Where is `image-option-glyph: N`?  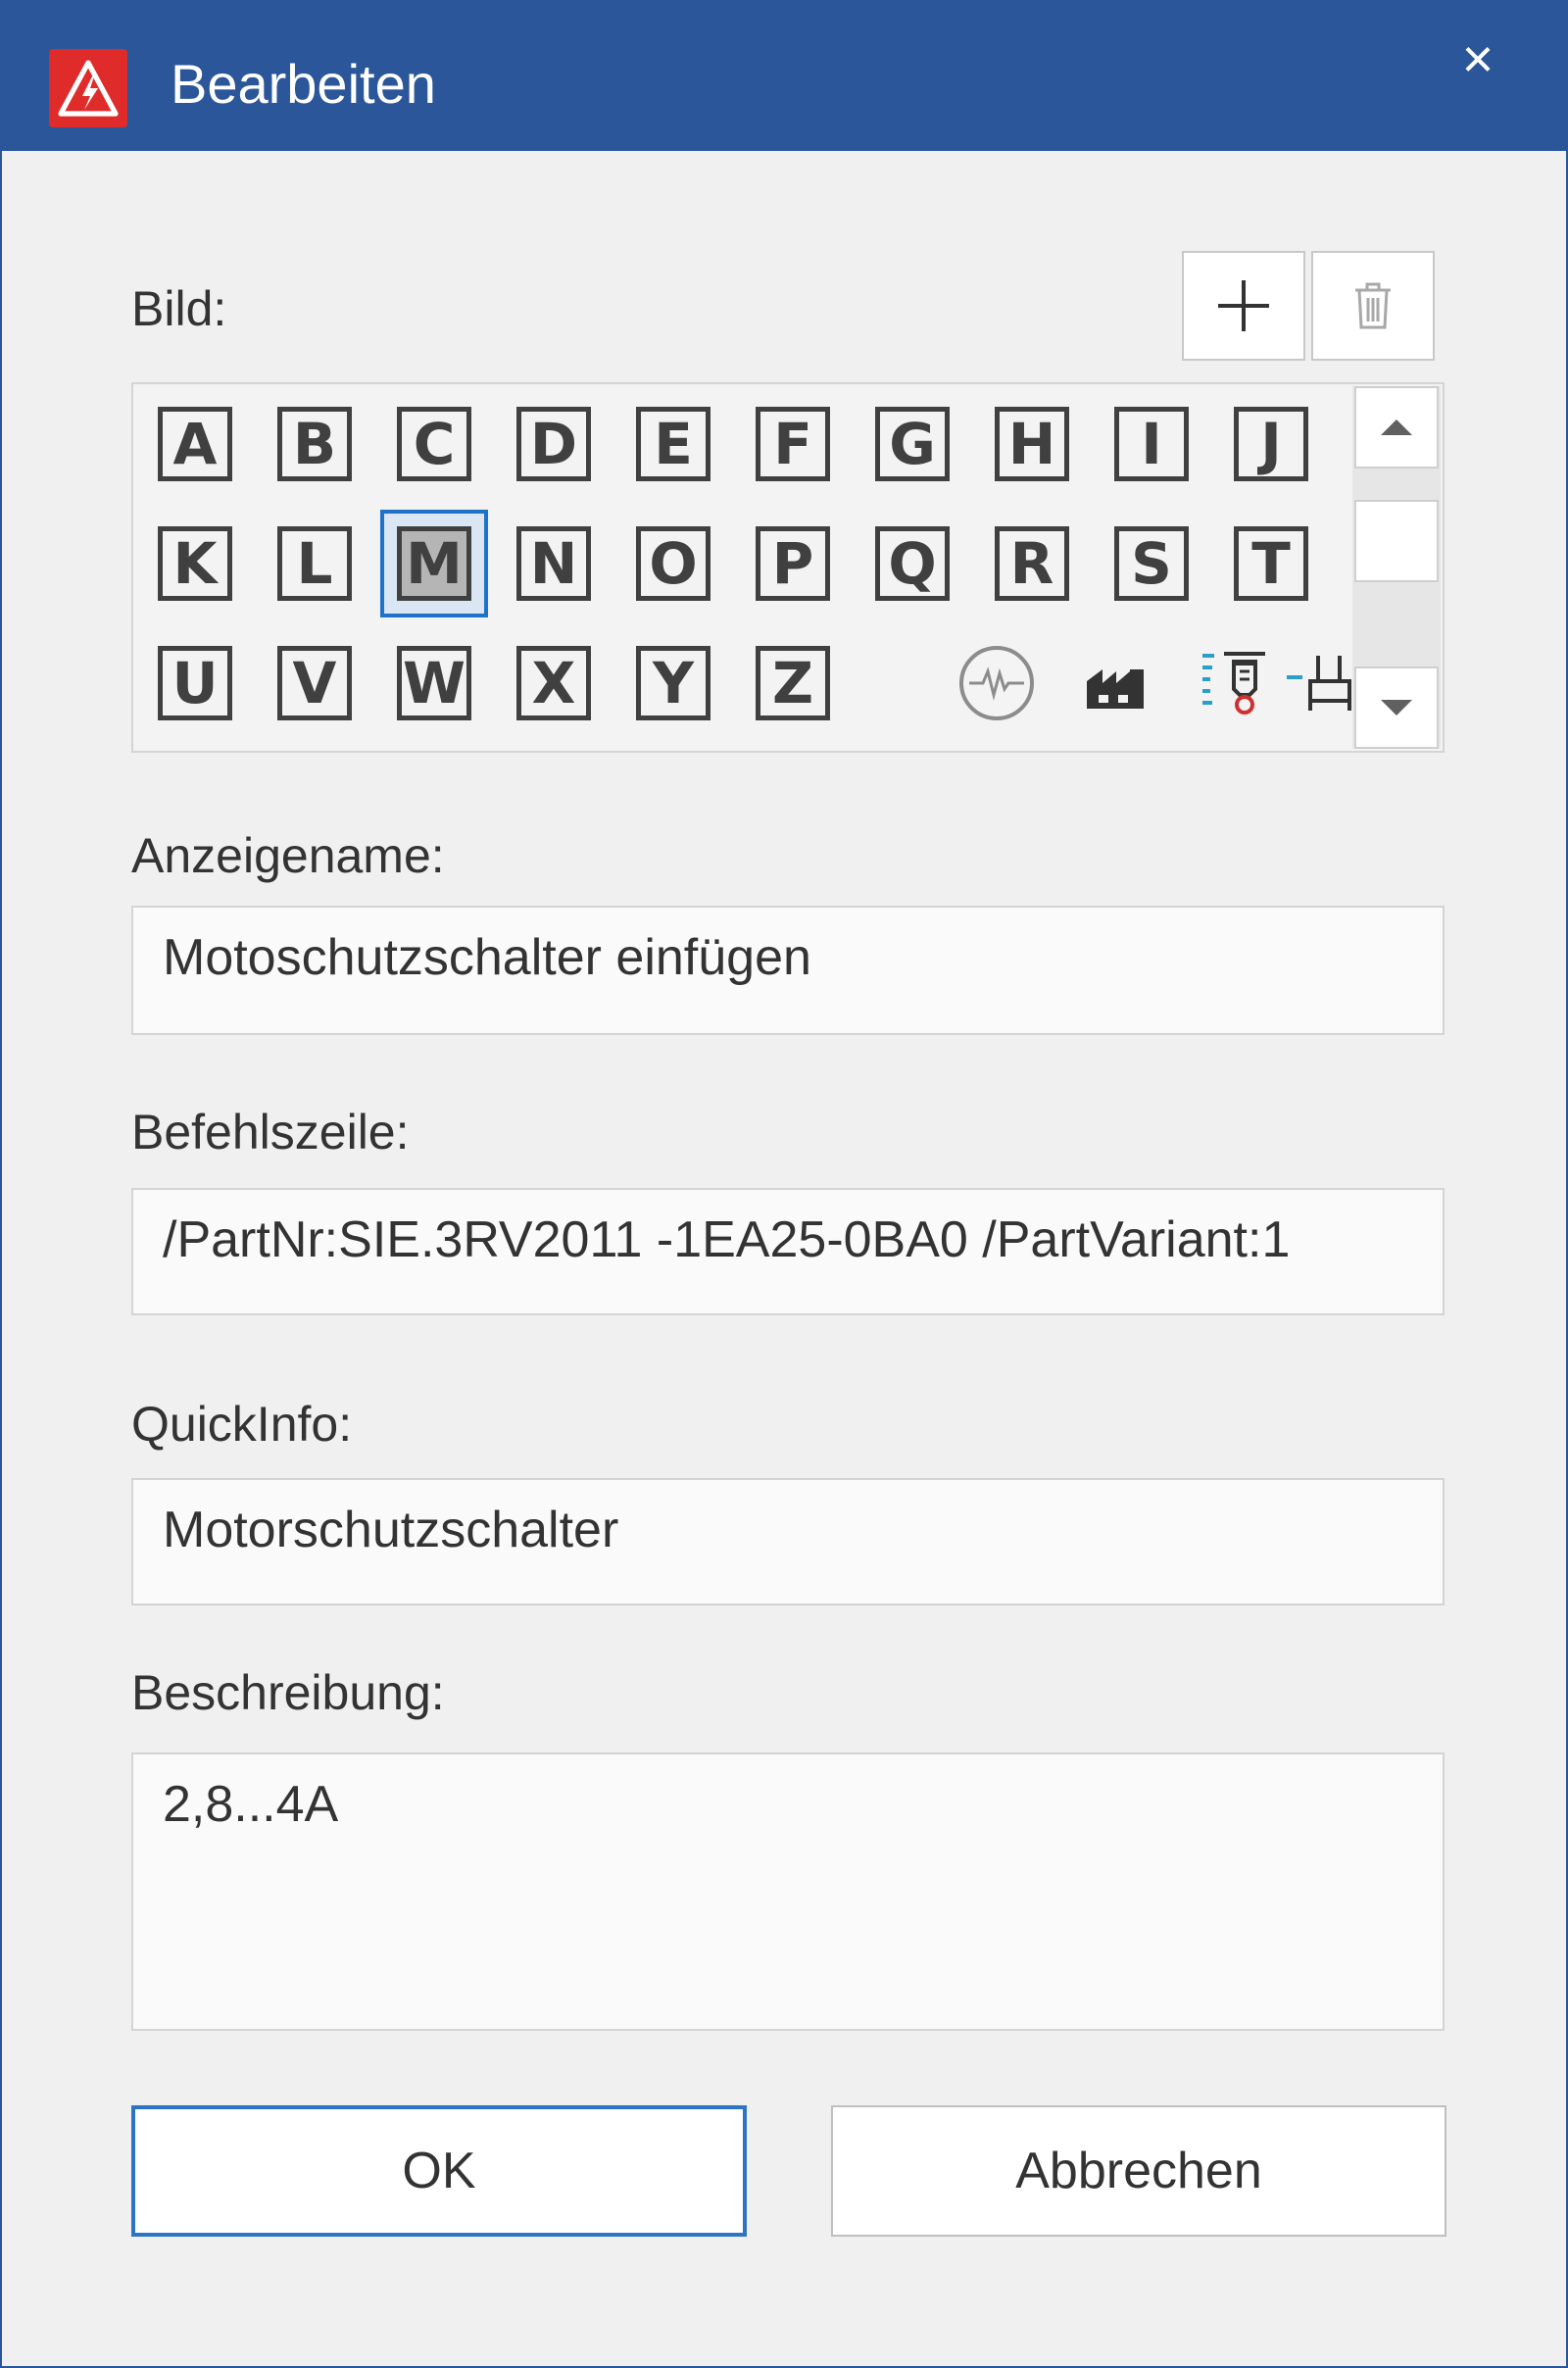
image-option-glyph: N is located at coordinates (553, 563).